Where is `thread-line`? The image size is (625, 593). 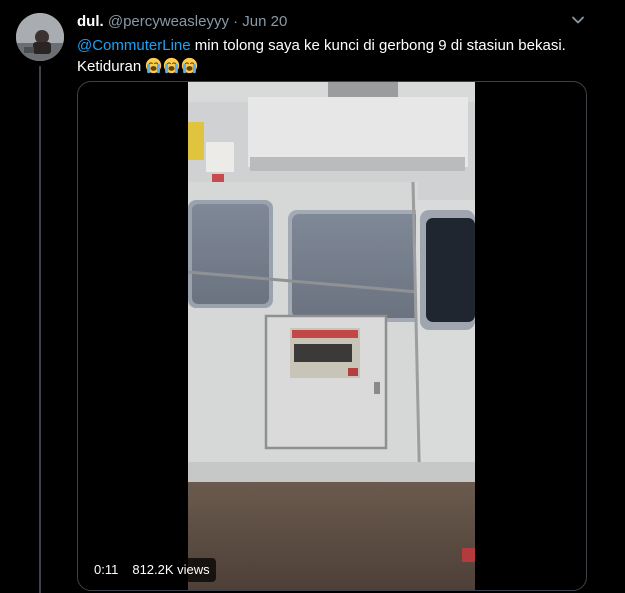 thread-line is located at coordinates (40, 329).